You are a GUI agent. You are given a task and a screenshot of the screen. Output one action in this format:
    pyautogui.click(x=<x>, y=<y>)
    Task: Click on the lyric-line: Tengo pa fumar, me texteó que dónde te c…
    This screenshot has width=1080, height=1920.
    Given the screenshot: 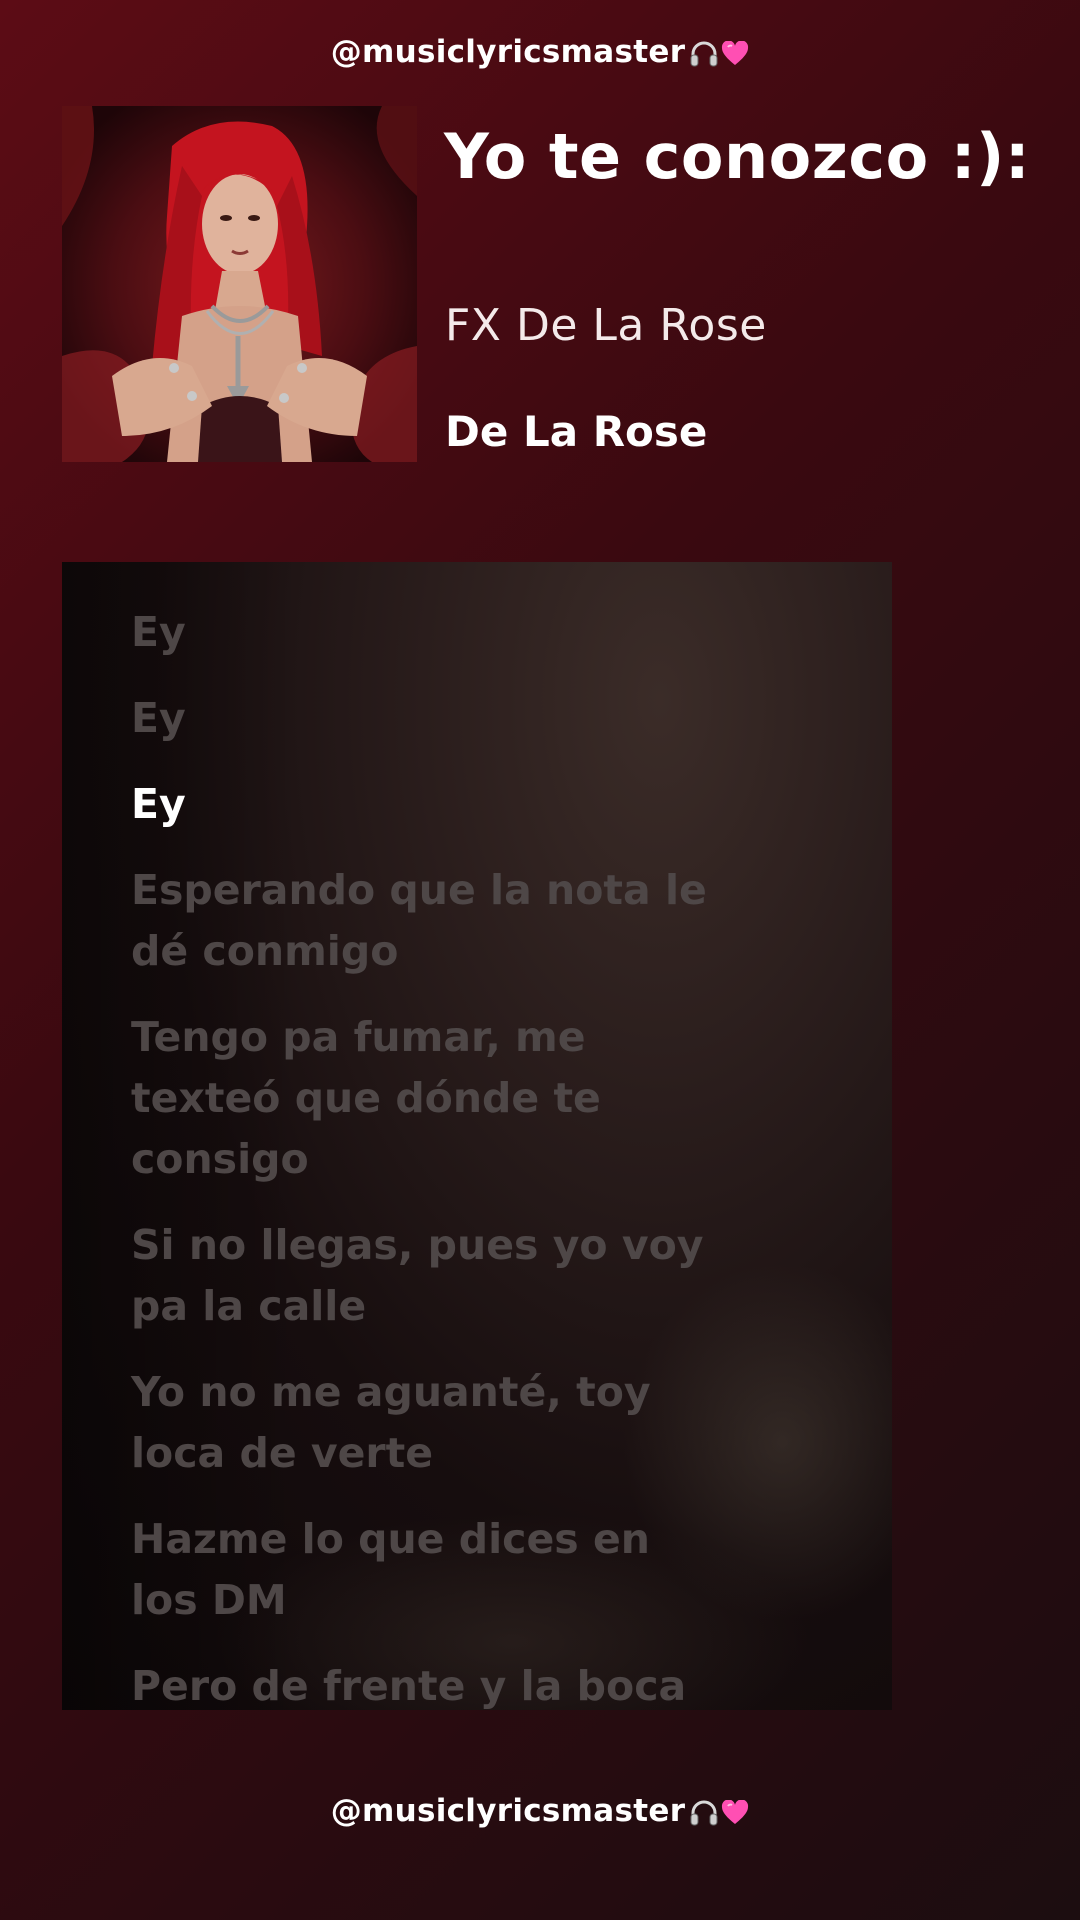 What is the action you would take?
    pyautogui.click(x=411, y=1098)
    